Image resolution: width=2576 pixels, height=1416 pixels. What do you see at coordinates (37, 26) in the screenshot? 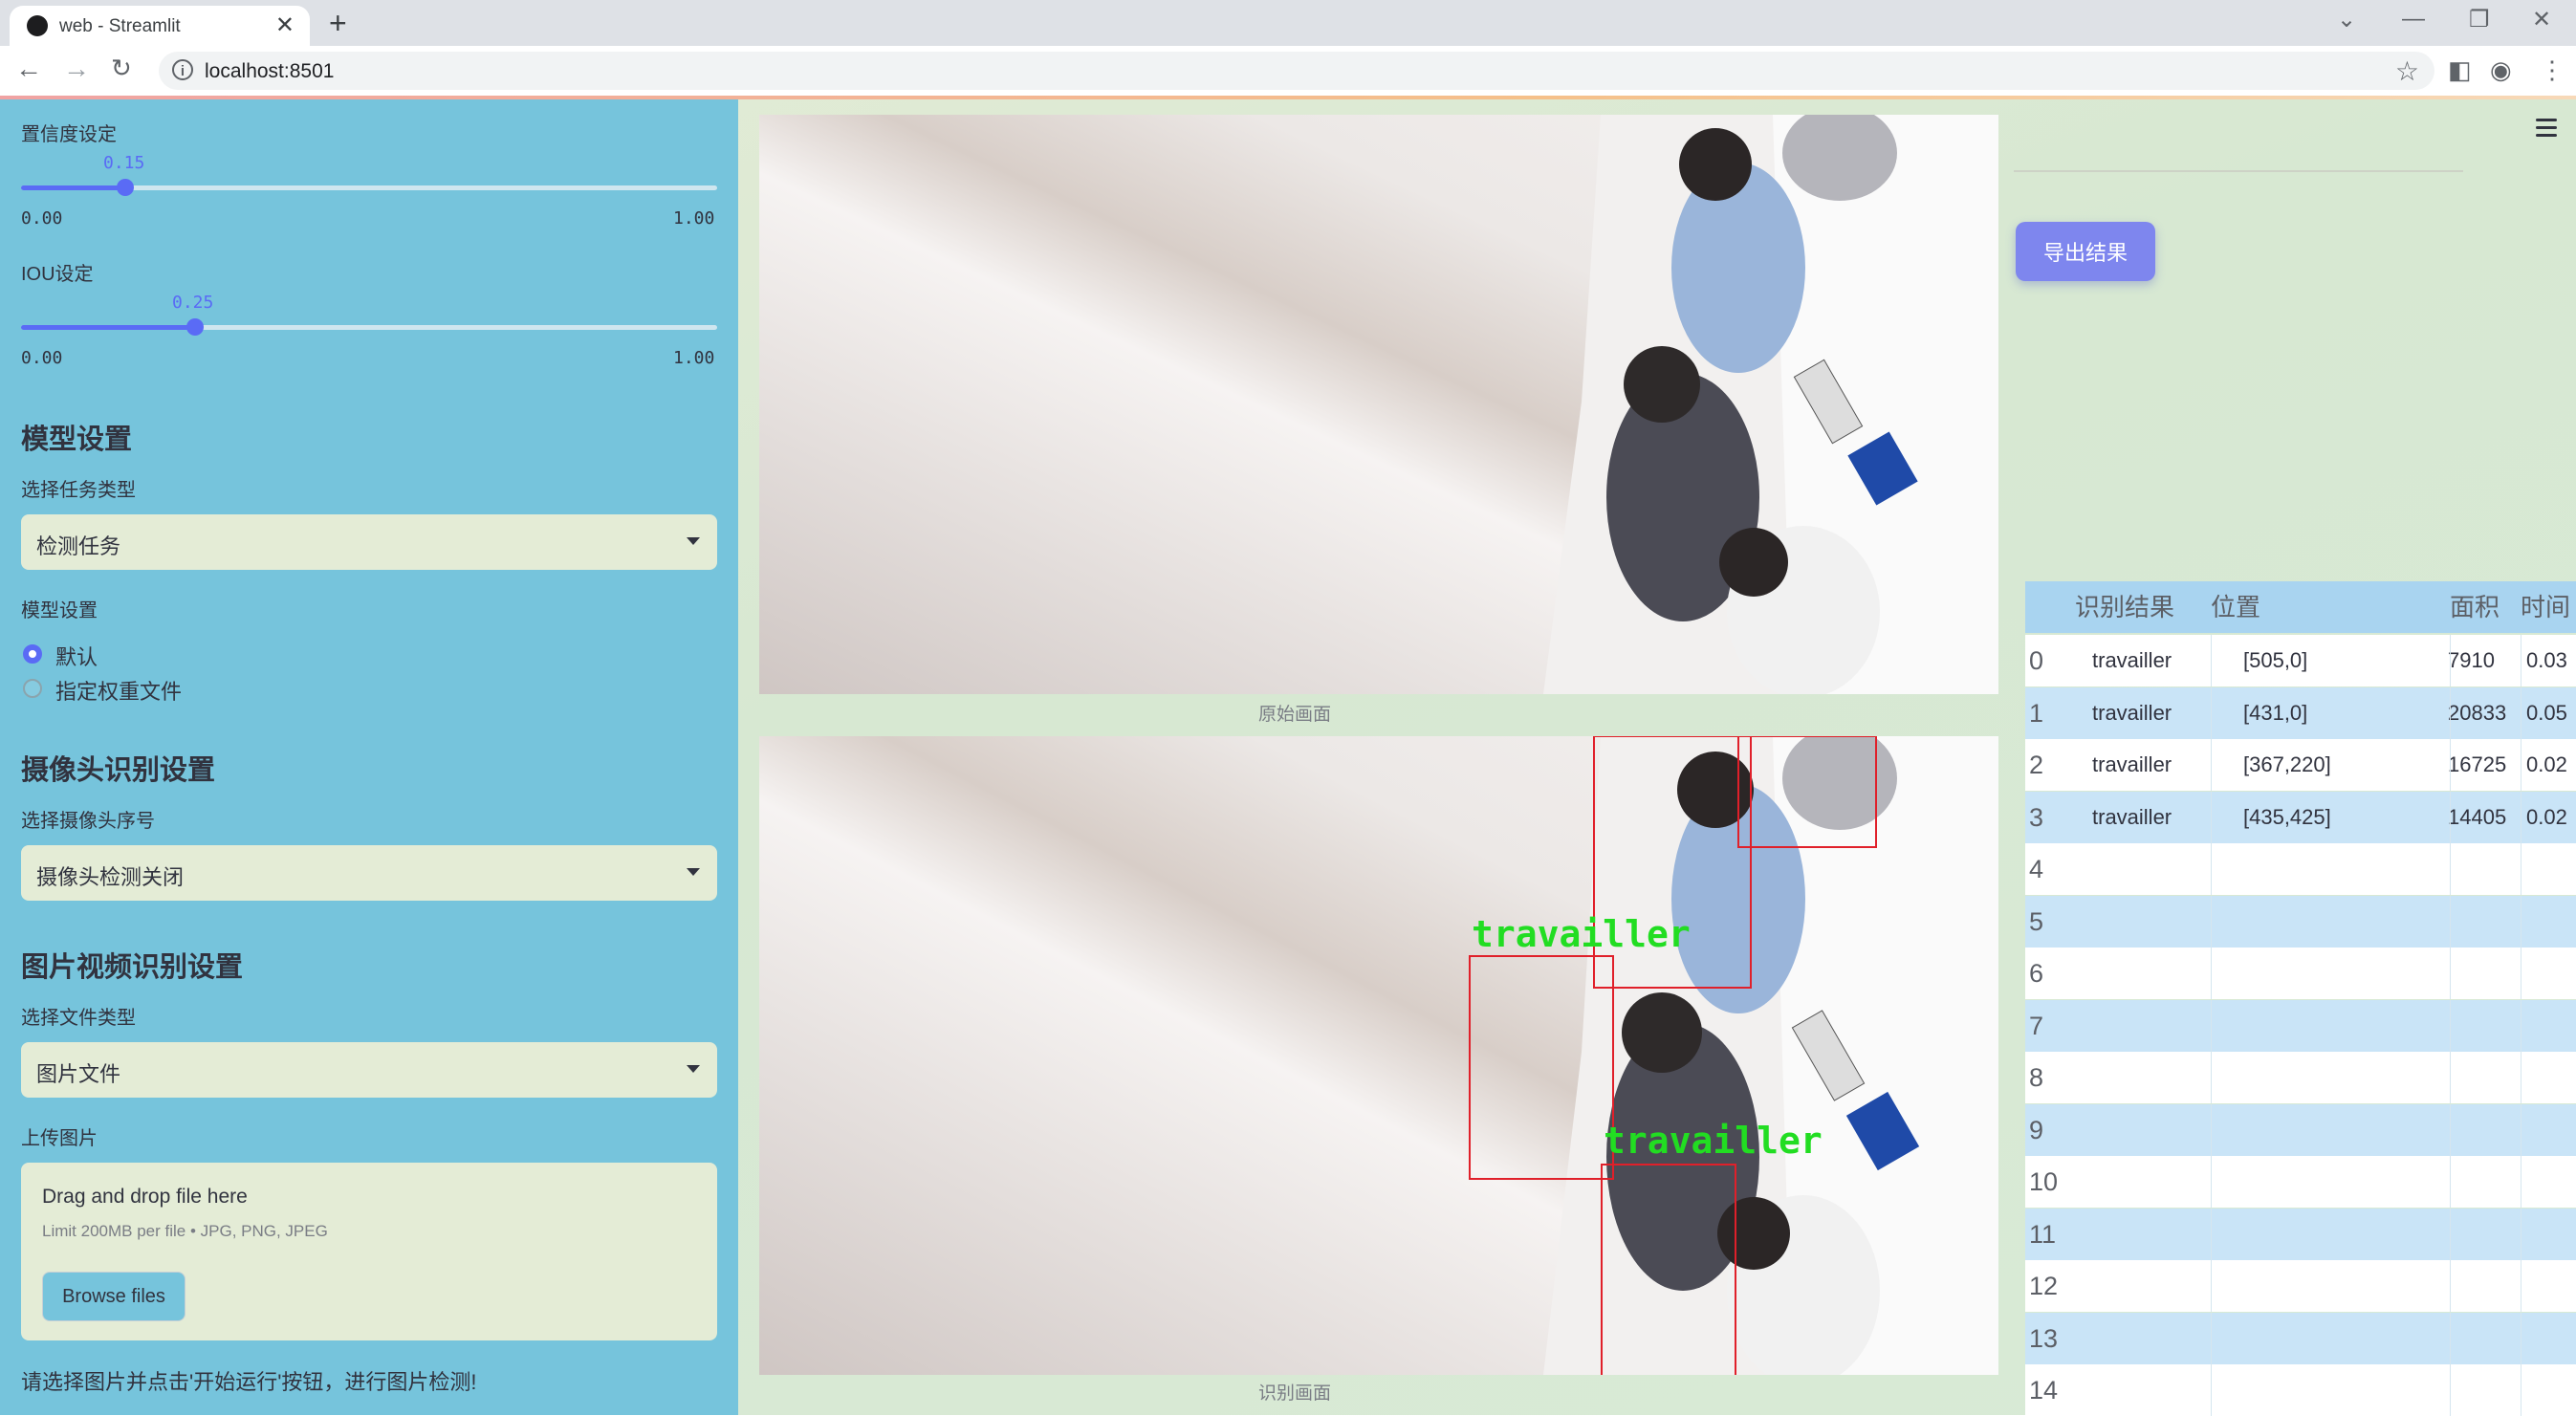
I see `streamlit-favicon-icon` at bounding box center [37, 26].